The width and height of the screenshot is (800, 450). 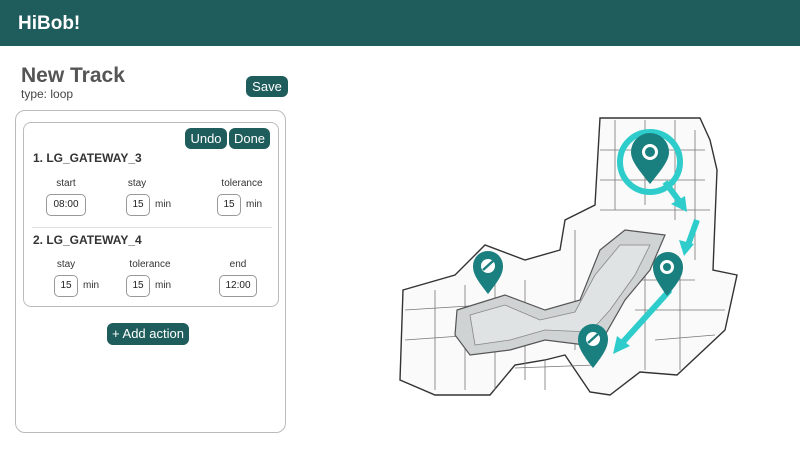 What do you see at coordinates (267, 86) in the screenshot?
I see `save-button: Save` at bounding box center [267, 86].